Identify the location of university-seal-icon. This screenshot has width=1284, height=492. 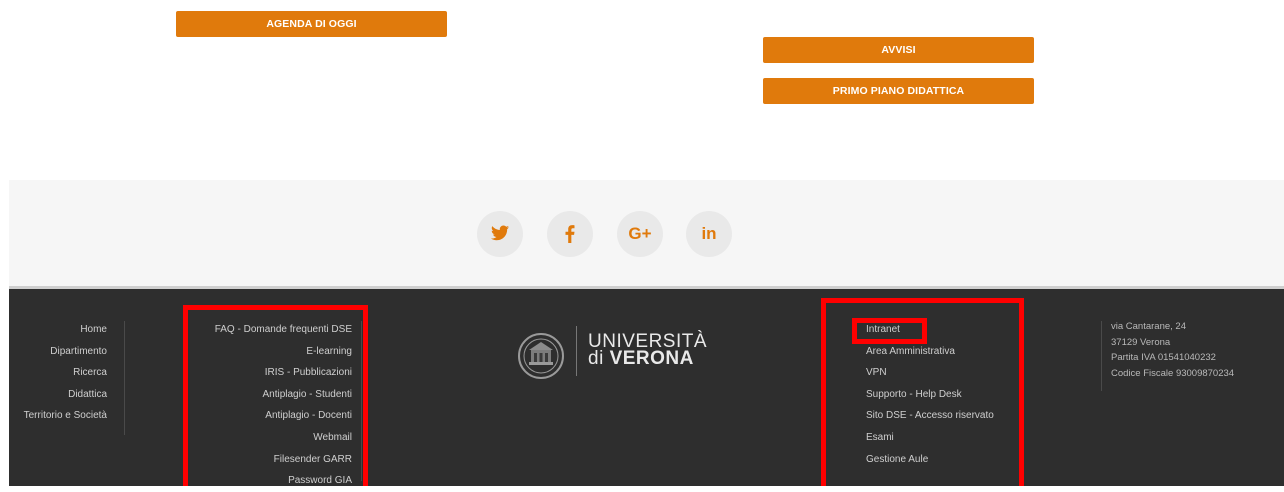
(541, 358).